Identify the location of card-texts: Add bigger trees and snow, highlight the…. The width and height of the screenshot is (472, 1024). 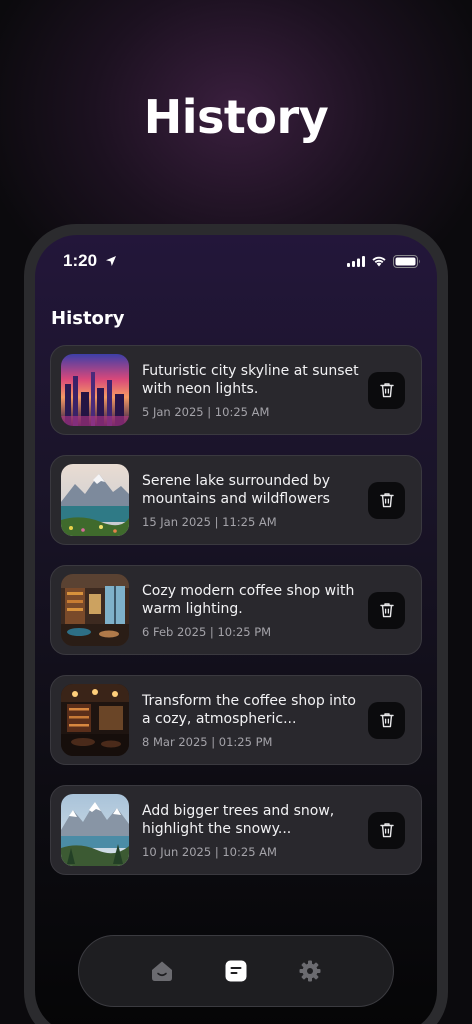
(251, 830).